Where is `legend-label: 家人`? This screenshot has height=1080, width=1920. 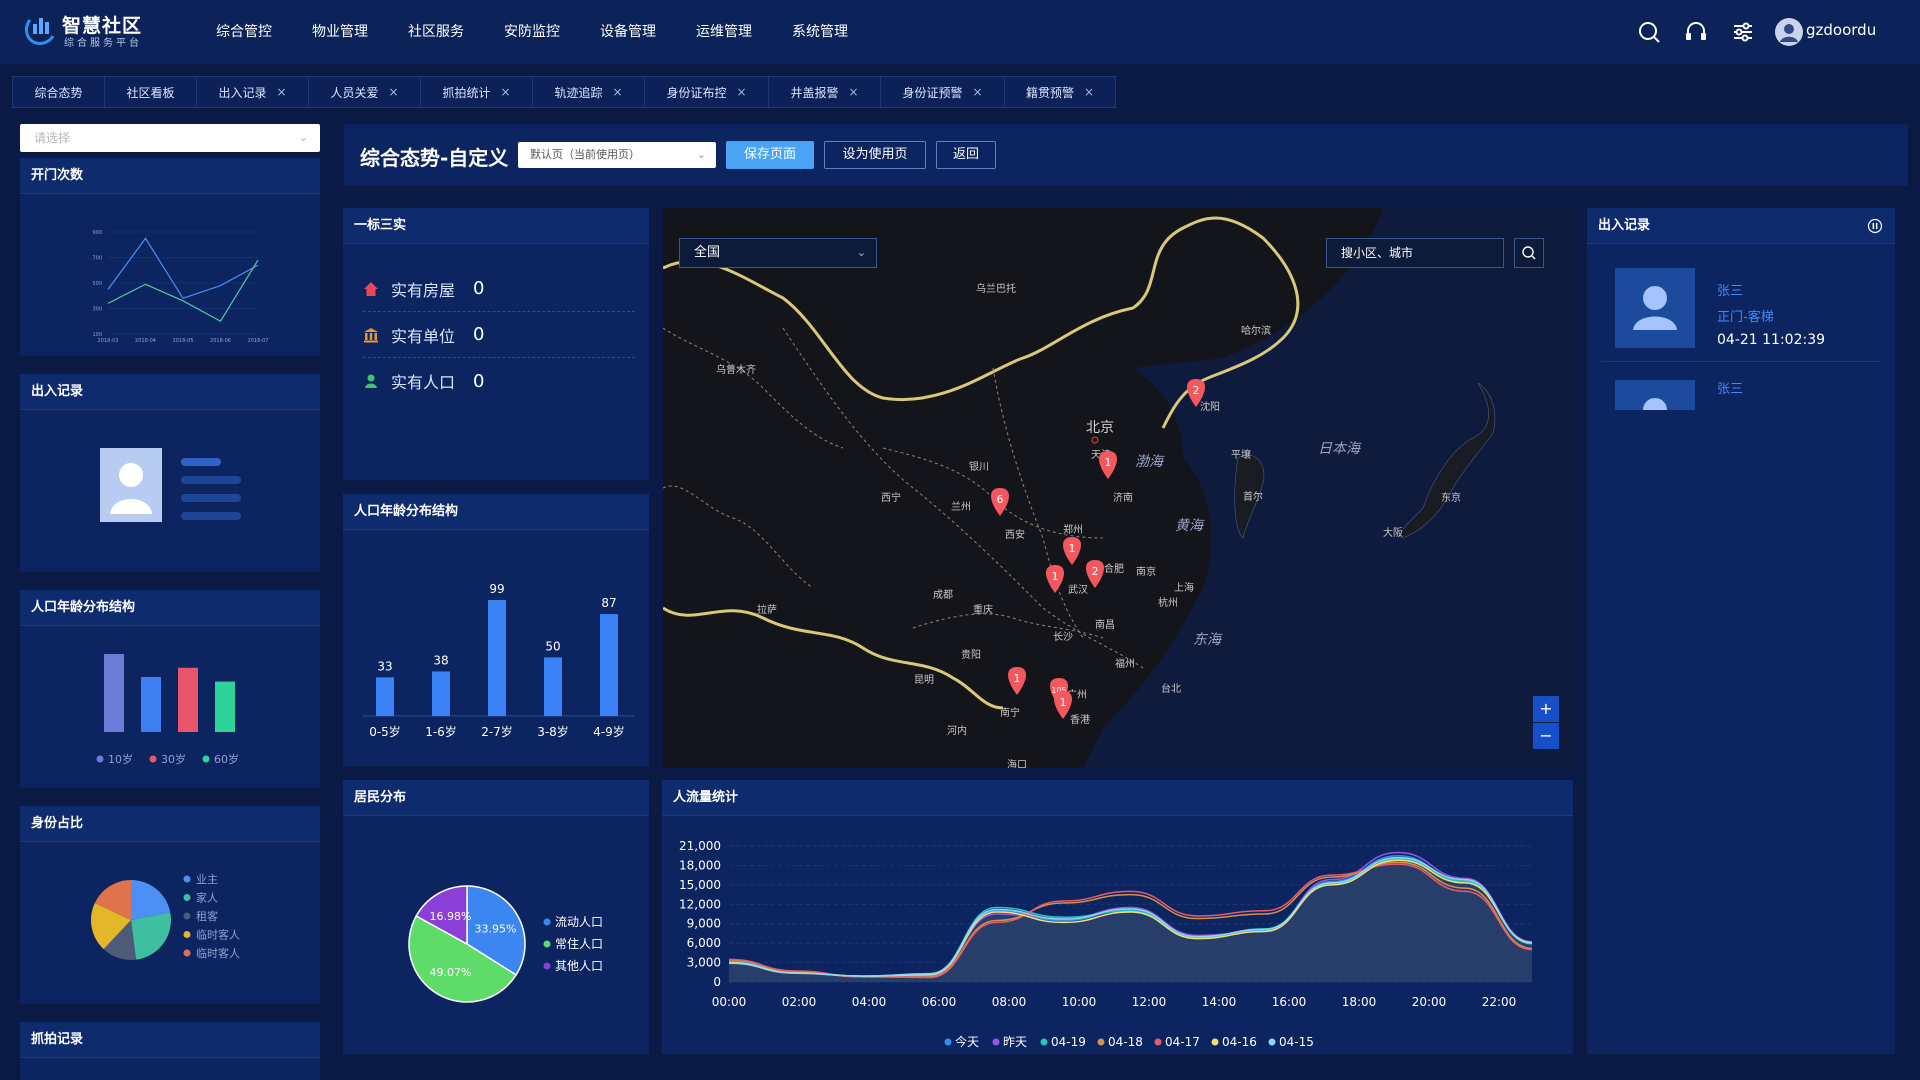 legend-label: 家人 is located at coordinates (207, 898).